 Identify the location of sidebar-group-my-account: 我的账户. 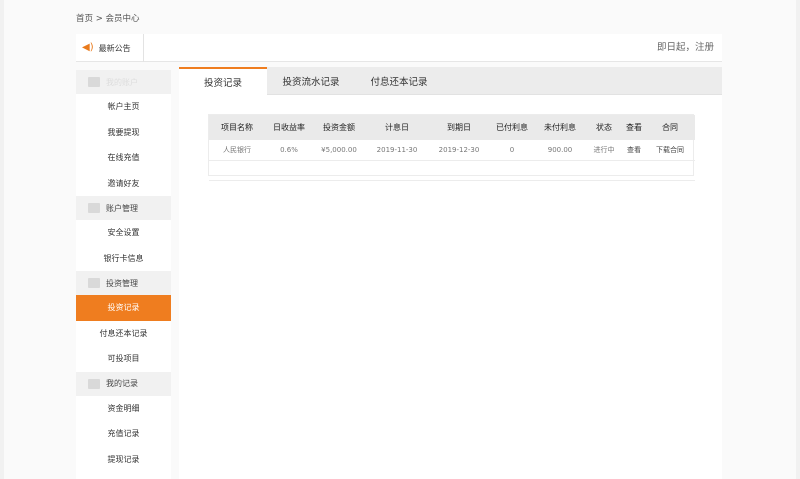
(123, 82).